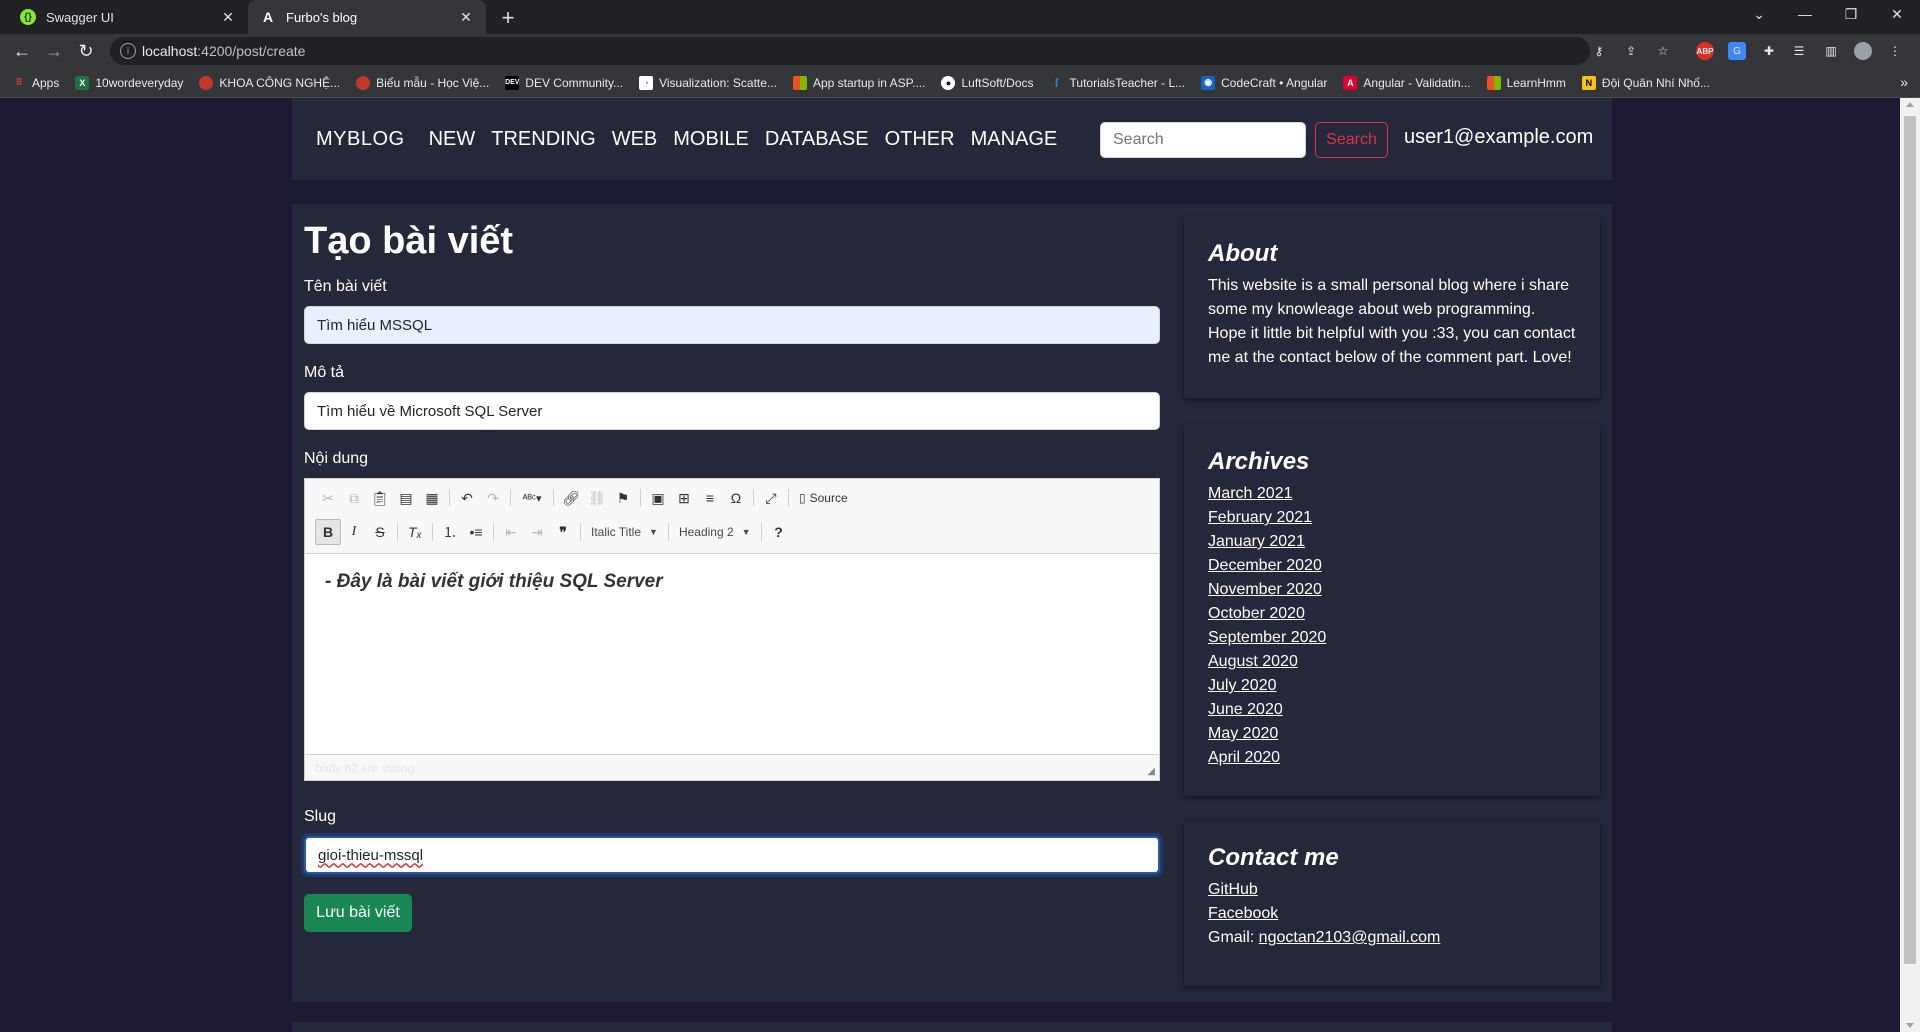 The width and height of the screenshot is (1920, 1032). Describe the element at coordinates (1392, 518) in the screenshot. I see `archive-link: February 2021` at that location.